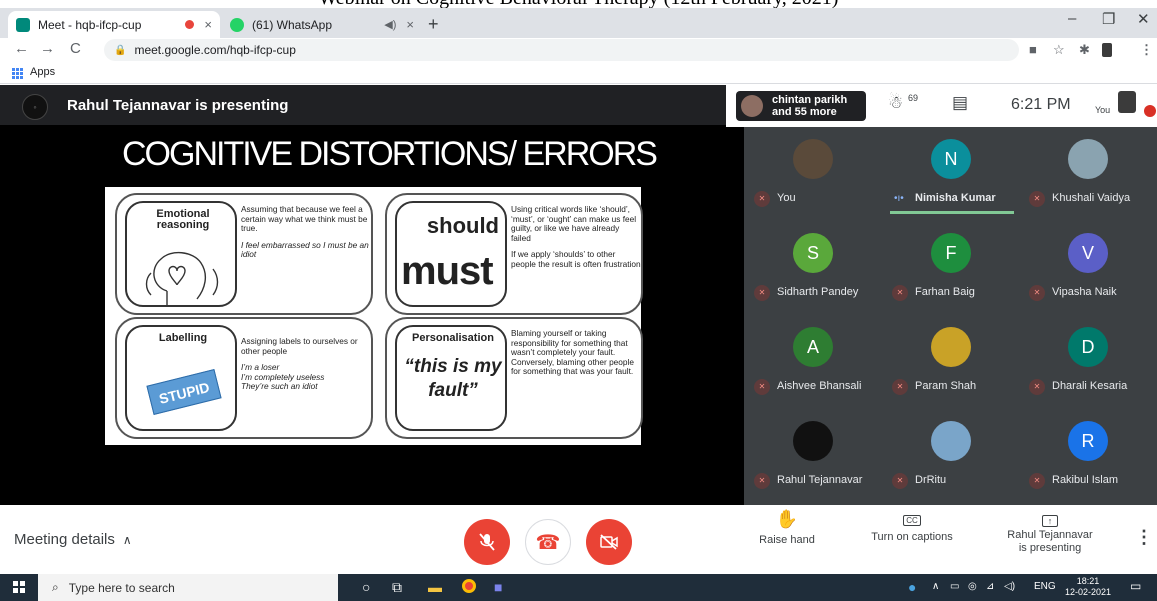 This screenshot has height=601, width=1157. I want to click on star-icon: ☆, so click(1059, 50).